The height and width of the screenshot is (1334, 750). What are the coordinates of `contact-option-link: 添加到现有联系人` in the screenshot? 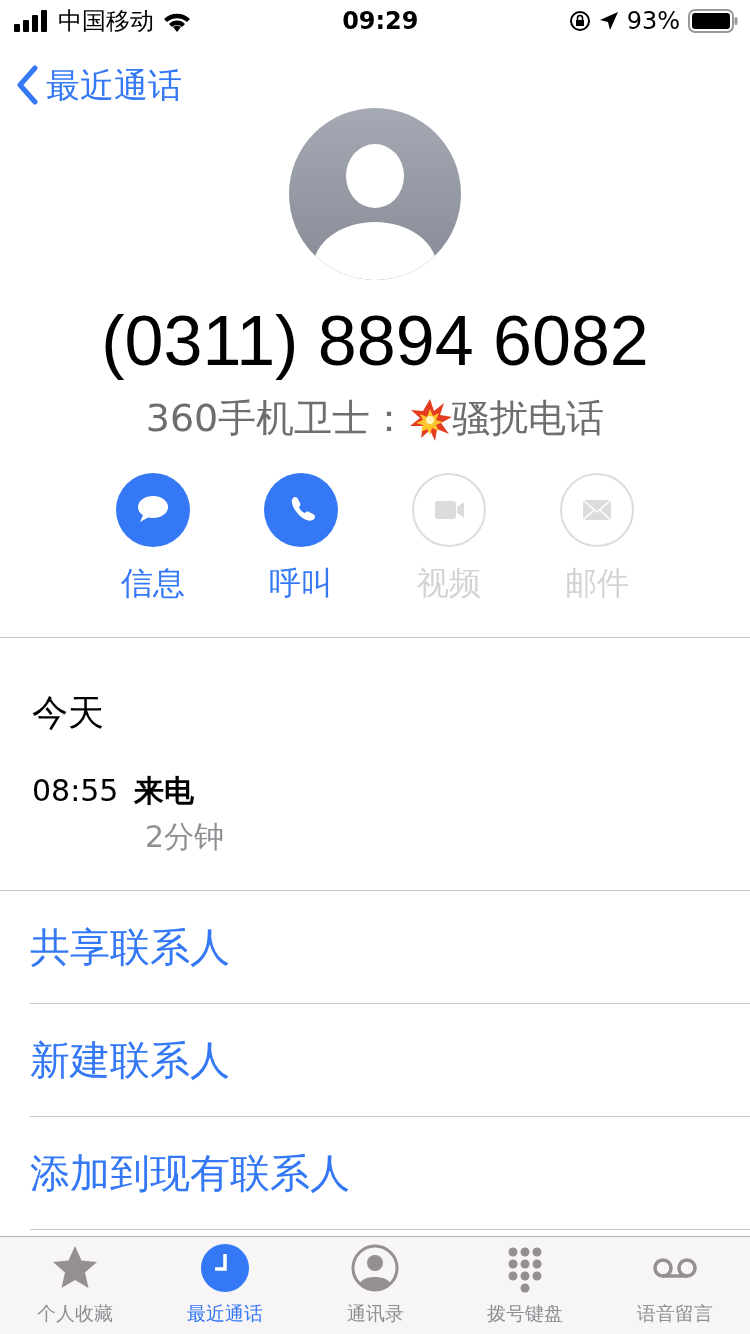 It's located at (390, 1173).